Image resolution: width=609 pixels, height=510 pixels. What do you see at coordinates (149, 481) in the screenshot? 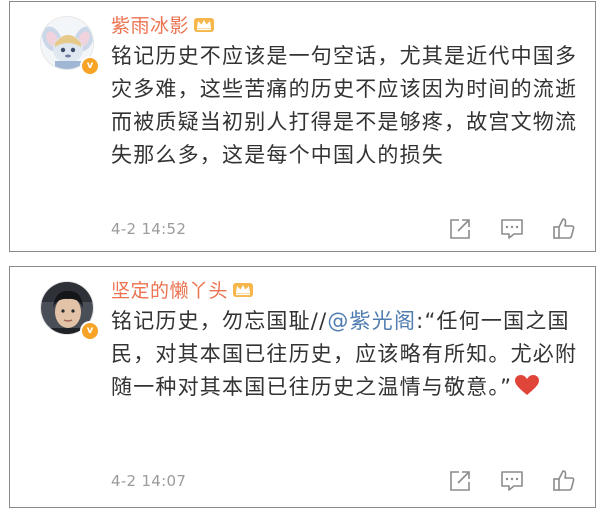
I see `timestamp: 4-2 14:07` at bounding box center [149, 481].